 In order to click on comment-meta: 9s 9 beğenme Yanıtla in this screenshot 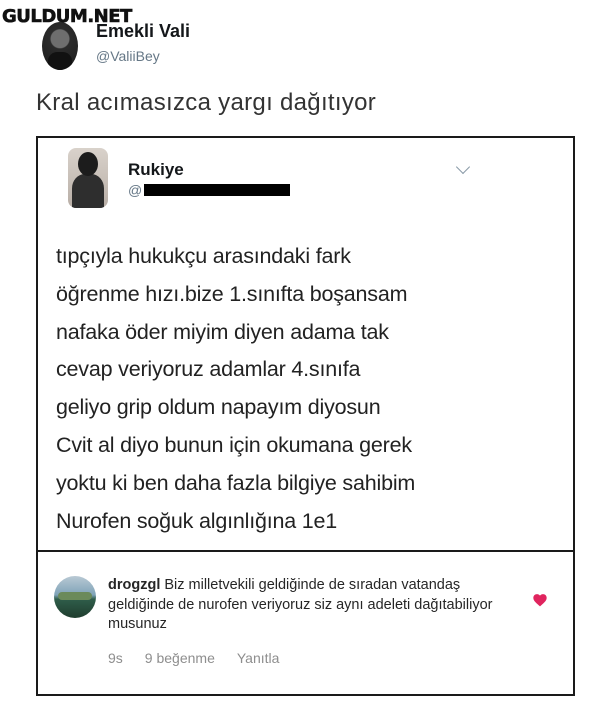, I will do `click(193, 658)`.